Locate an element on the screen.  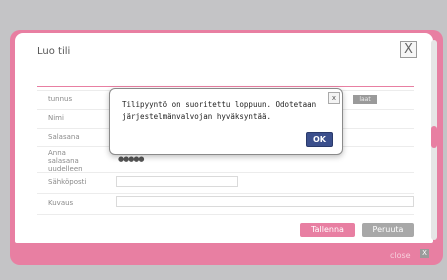
label-name: Nimi is located at coordinates (56, 118).